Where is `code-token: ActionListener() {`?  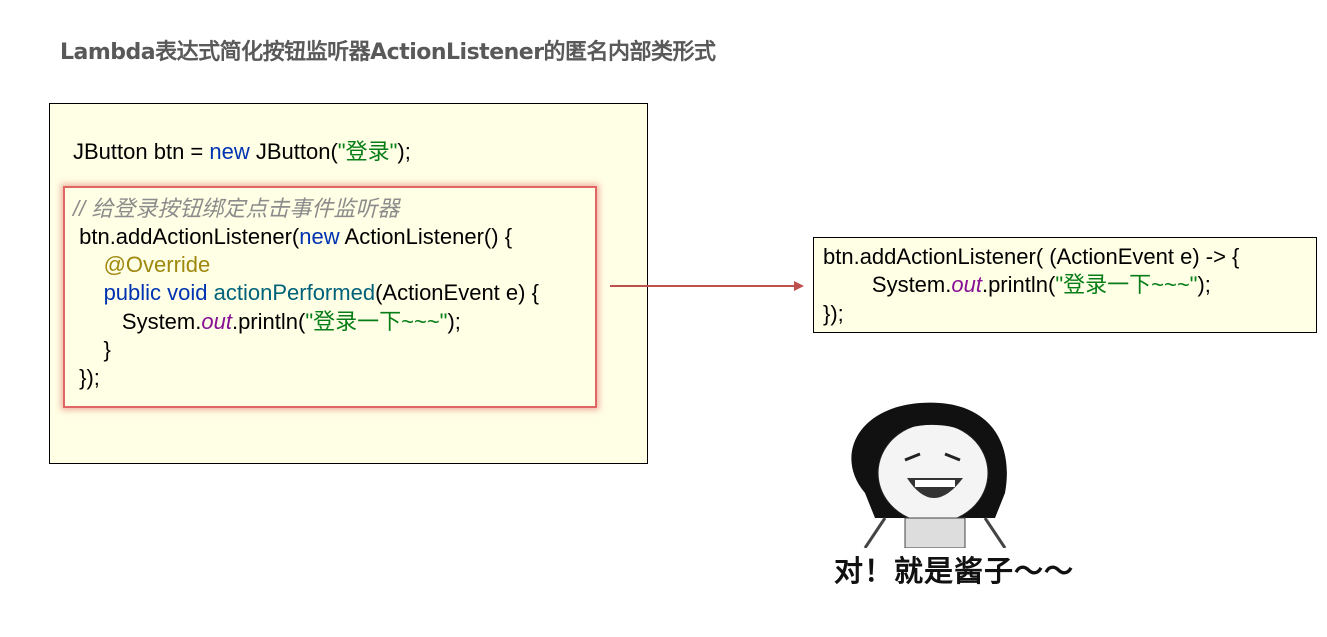 code-token: ActionListener() { is located at coordinates (426, 236).